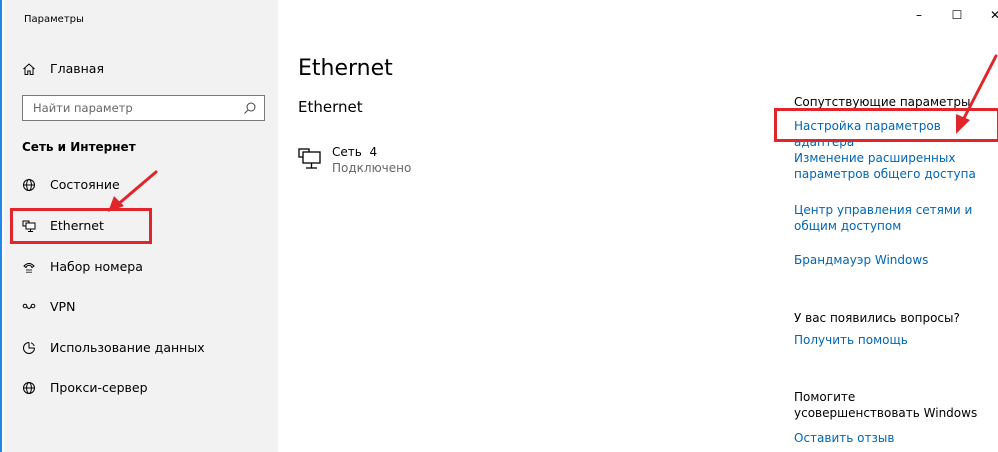 Image resolution: width=998 pixels, height=452 pixels. What do you see at coordinates (851, 340) in the screenshot?
I see `get-help-link: Получить помощь` at bounding box center [851, 340].